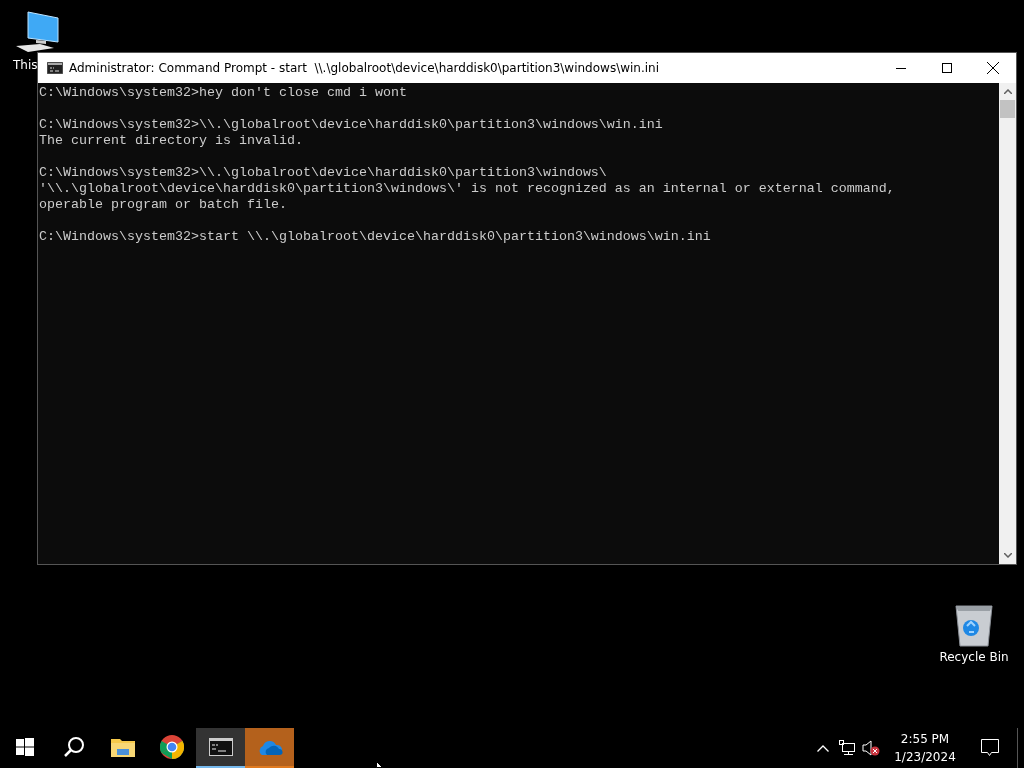 The height and width of the screenshot is (768, 1024). What do you see at coordinates (1007, 323) in the screenshot?
I see `scrollbar` at bounding box center [1007, 323].